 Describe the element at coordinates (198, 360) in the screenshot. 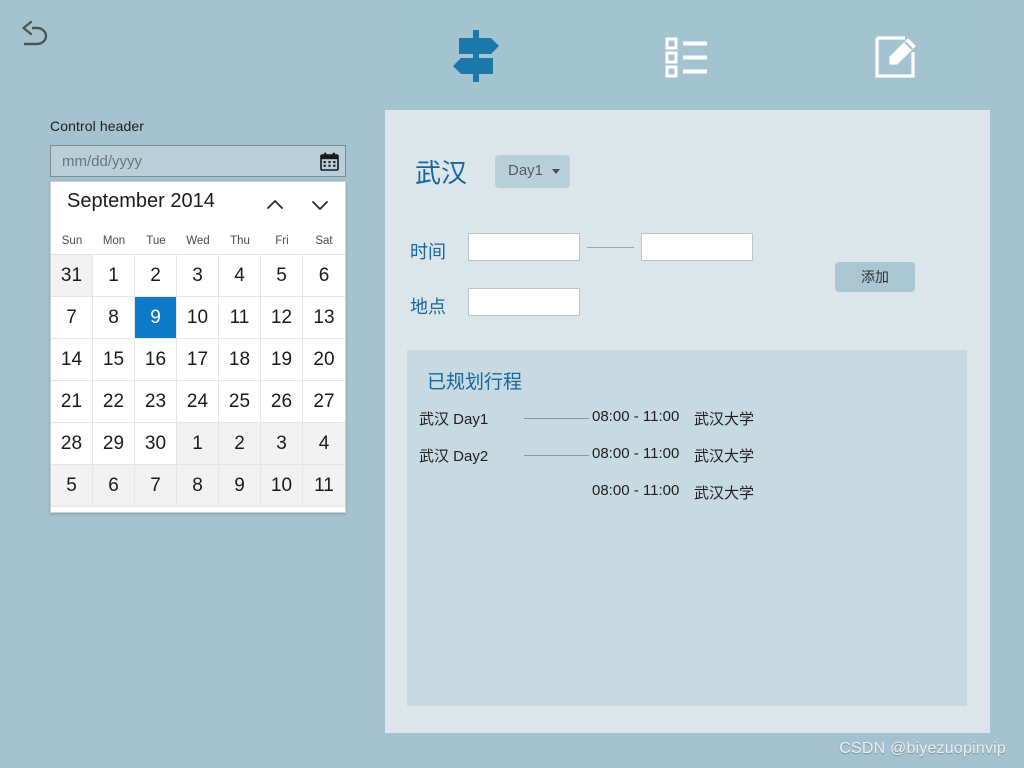

I see `calendar-day: 17` at that location.